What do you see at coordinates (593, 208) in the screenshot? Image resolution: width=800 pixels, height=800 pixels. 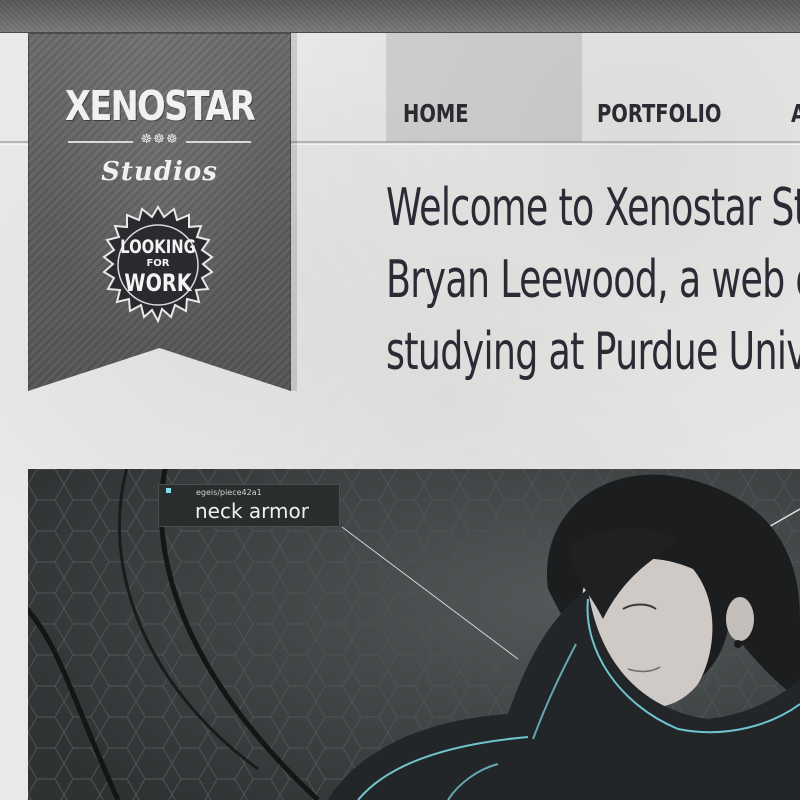 I see `welcome-line-1: Welcome to Xenostar Stu` at bounding box center [593, 208].